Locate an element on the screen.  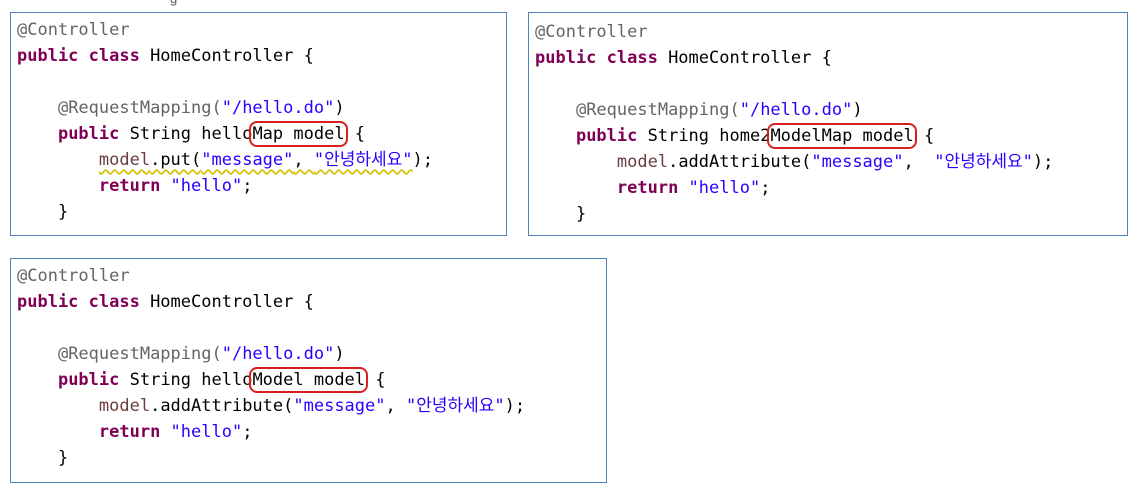
code-line: public String helloMap model { is located at coordinates (225, 134).